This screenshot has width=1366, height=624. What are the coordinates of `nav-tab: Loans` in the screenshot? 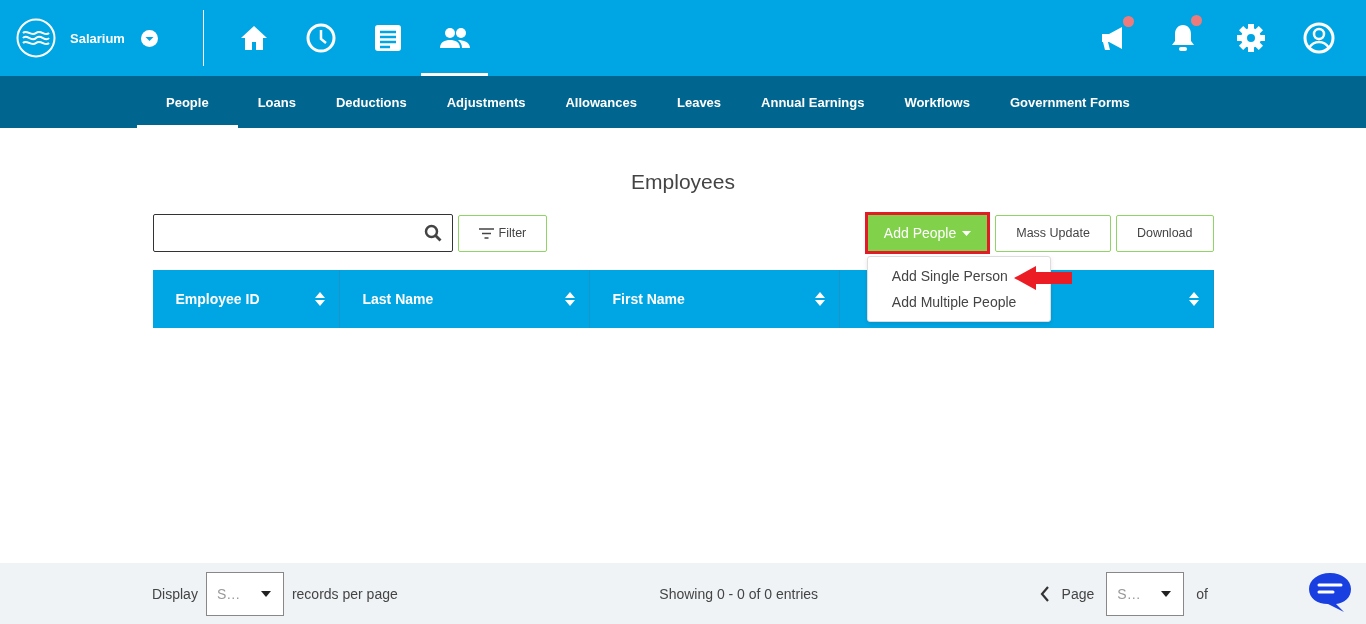 It's located at (276, 102).